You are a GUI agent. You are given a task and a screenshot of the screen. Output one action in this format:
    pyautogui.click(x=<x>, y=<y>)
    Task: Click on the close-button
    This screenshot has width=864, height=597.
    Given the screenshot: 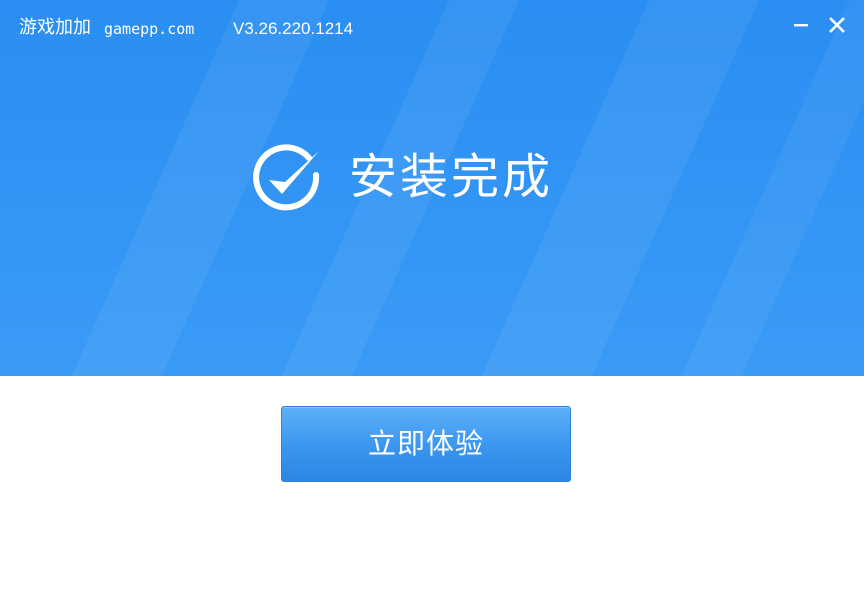 What is the action you would take?
    pyautogui.click(x=837, y=25)
    